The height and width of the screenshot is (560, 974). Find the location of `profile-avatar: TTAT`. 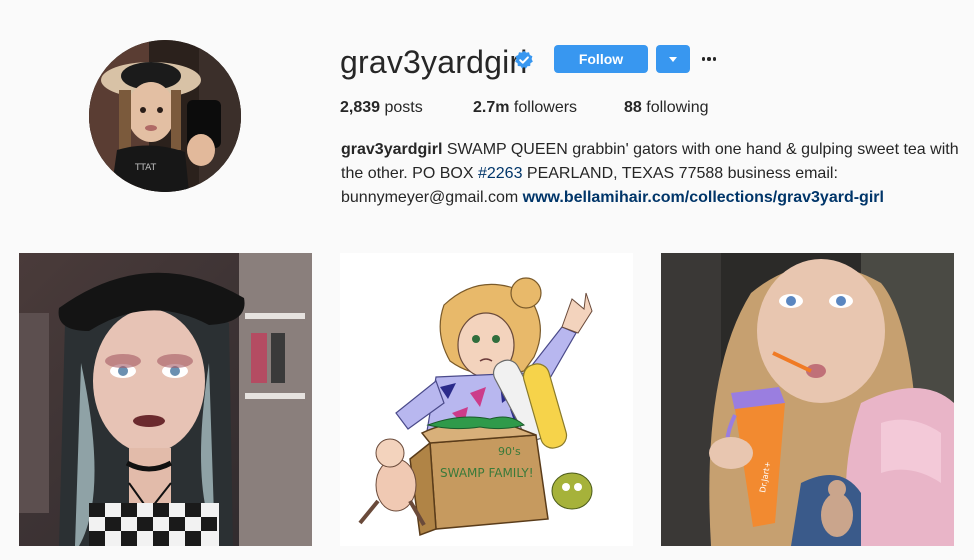

profile-avatar: TTAT is located at coordinates (165, 116).